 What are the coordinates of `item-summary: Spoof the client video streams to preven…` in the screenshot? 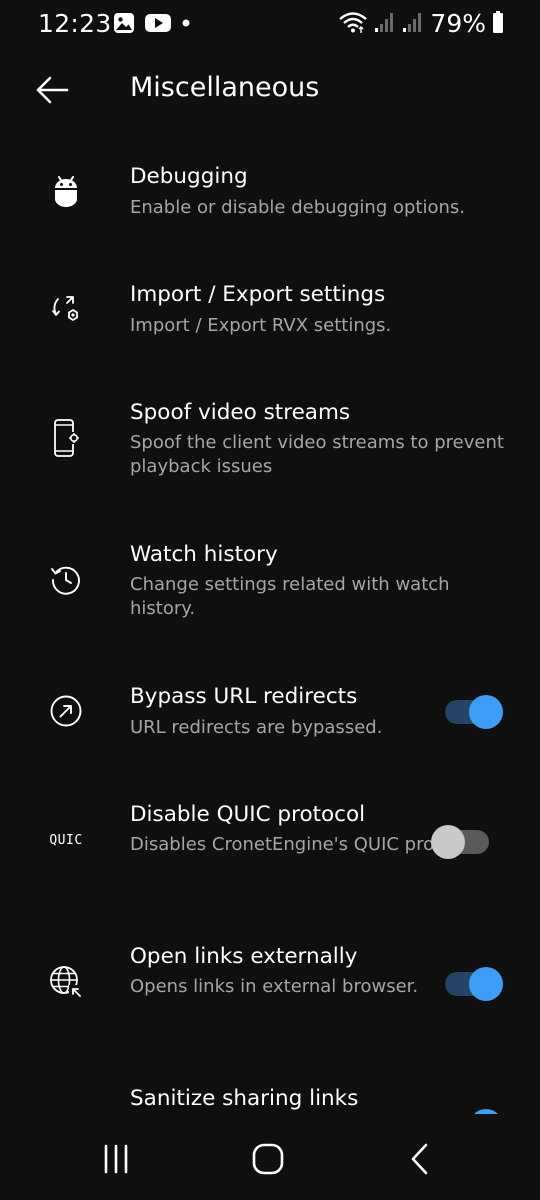 It's located at (317, 454).